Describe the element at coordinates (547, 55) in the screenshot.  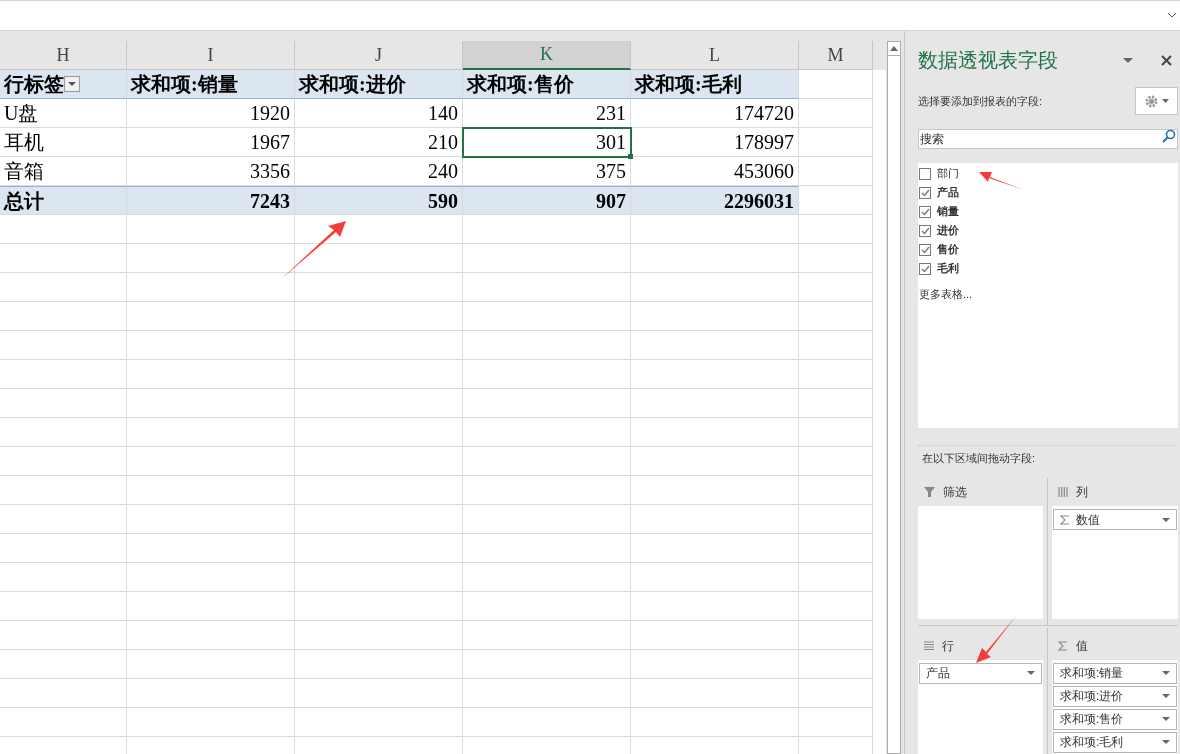
I see `column-header: K` at that location.